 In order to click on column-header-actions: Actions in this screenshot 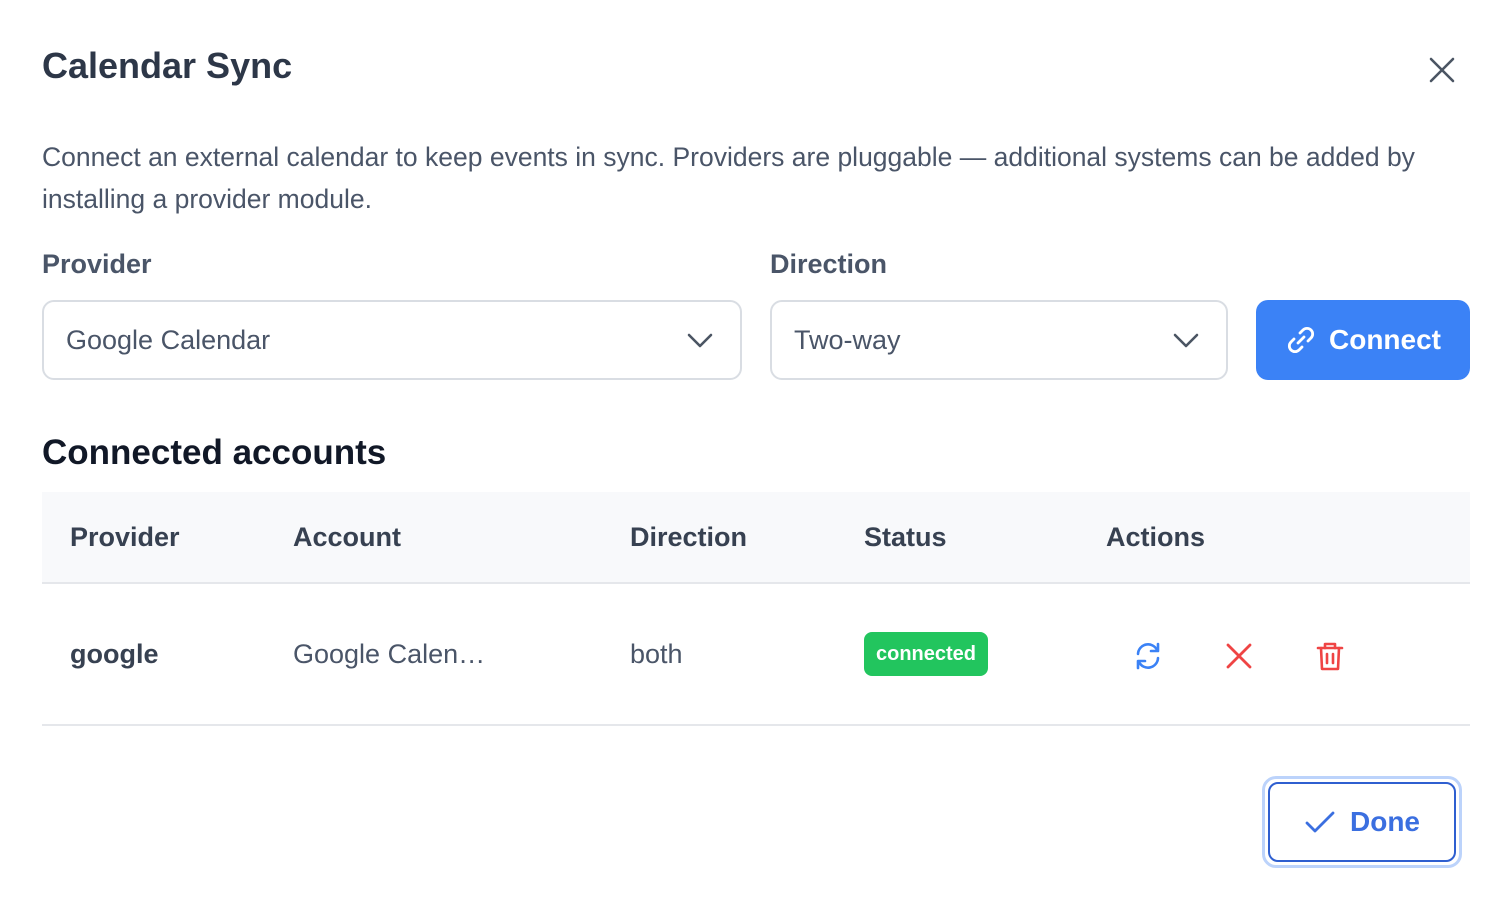, I will do `click(1156, 536)`.